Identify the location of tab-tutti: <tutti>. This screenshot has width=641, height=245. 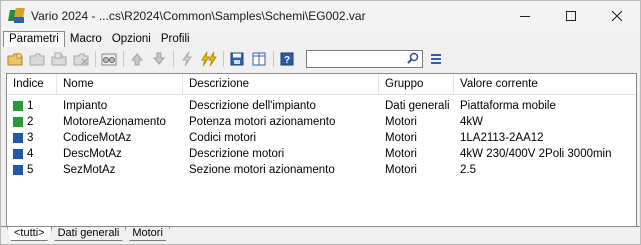
(29, 234).